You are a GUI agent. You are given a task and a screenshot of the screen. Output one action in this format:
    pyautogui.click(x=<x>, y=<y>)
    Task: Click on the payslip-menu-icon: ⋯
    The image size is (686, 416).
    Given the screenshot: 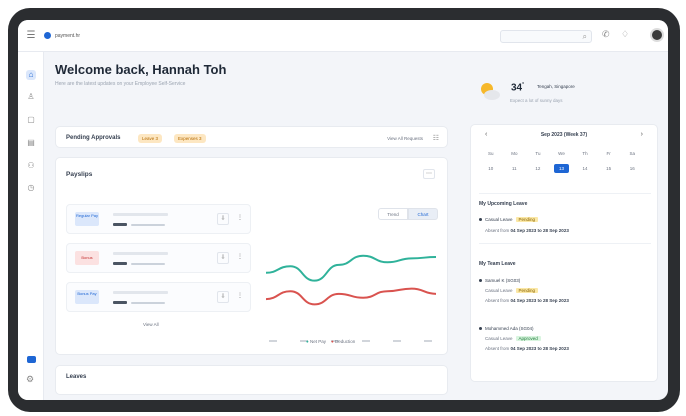 What is the action you would take?
    pyautogui.click(x=429, y=174)
    